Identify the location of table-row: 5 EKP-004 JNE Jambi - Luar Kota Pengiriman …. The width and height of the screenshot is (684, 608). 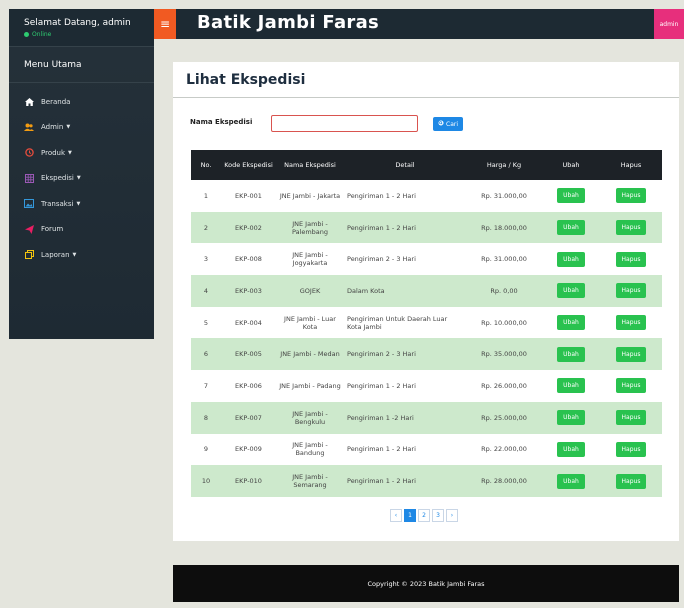
(426, 322).